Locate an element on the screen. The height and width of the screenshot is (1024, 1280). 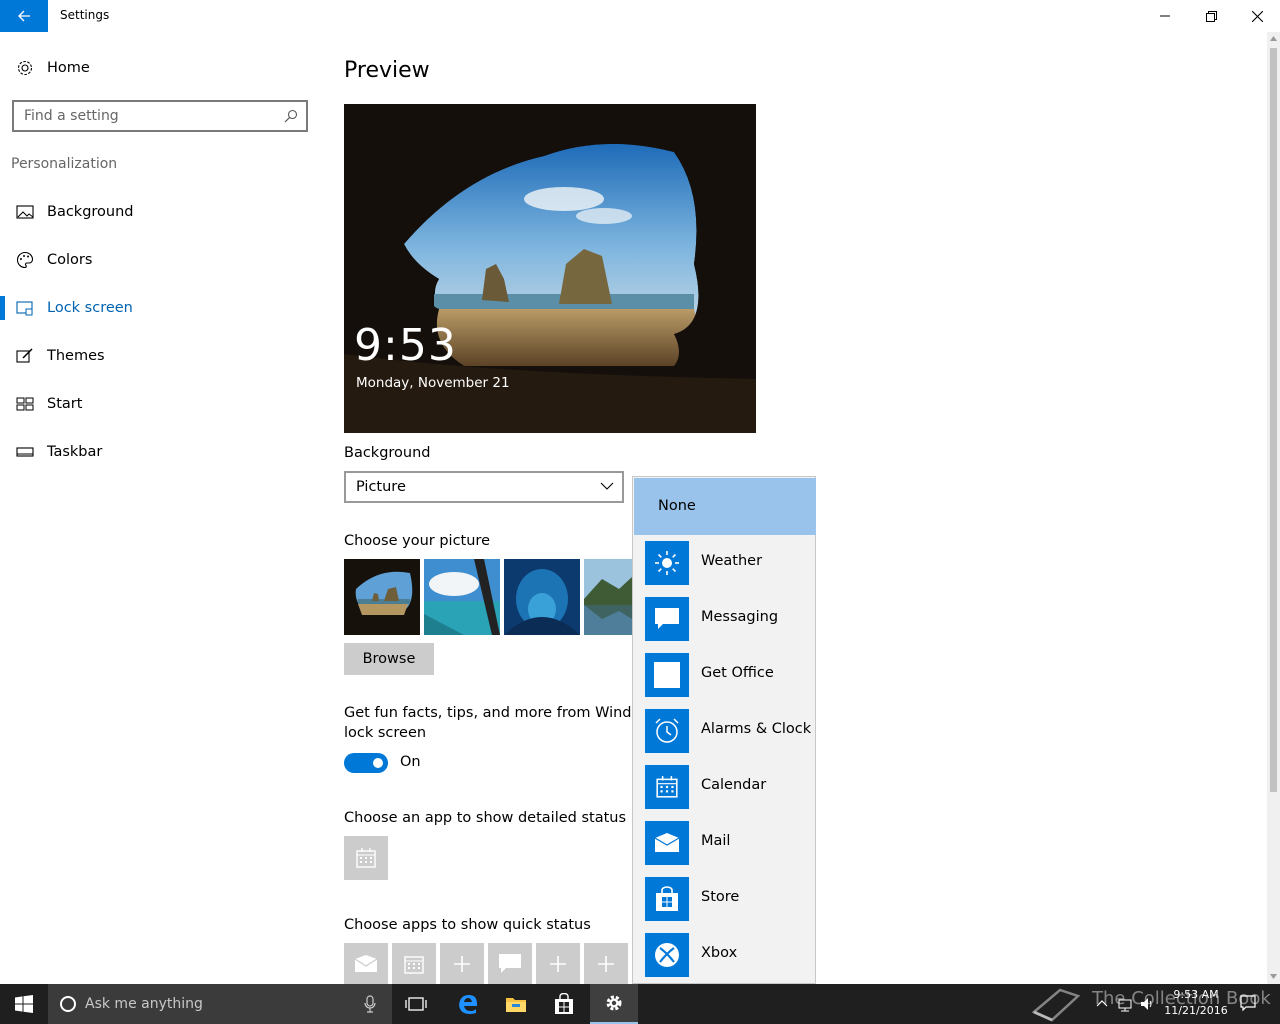
edge-icon is located at coordinates (468, 1004).